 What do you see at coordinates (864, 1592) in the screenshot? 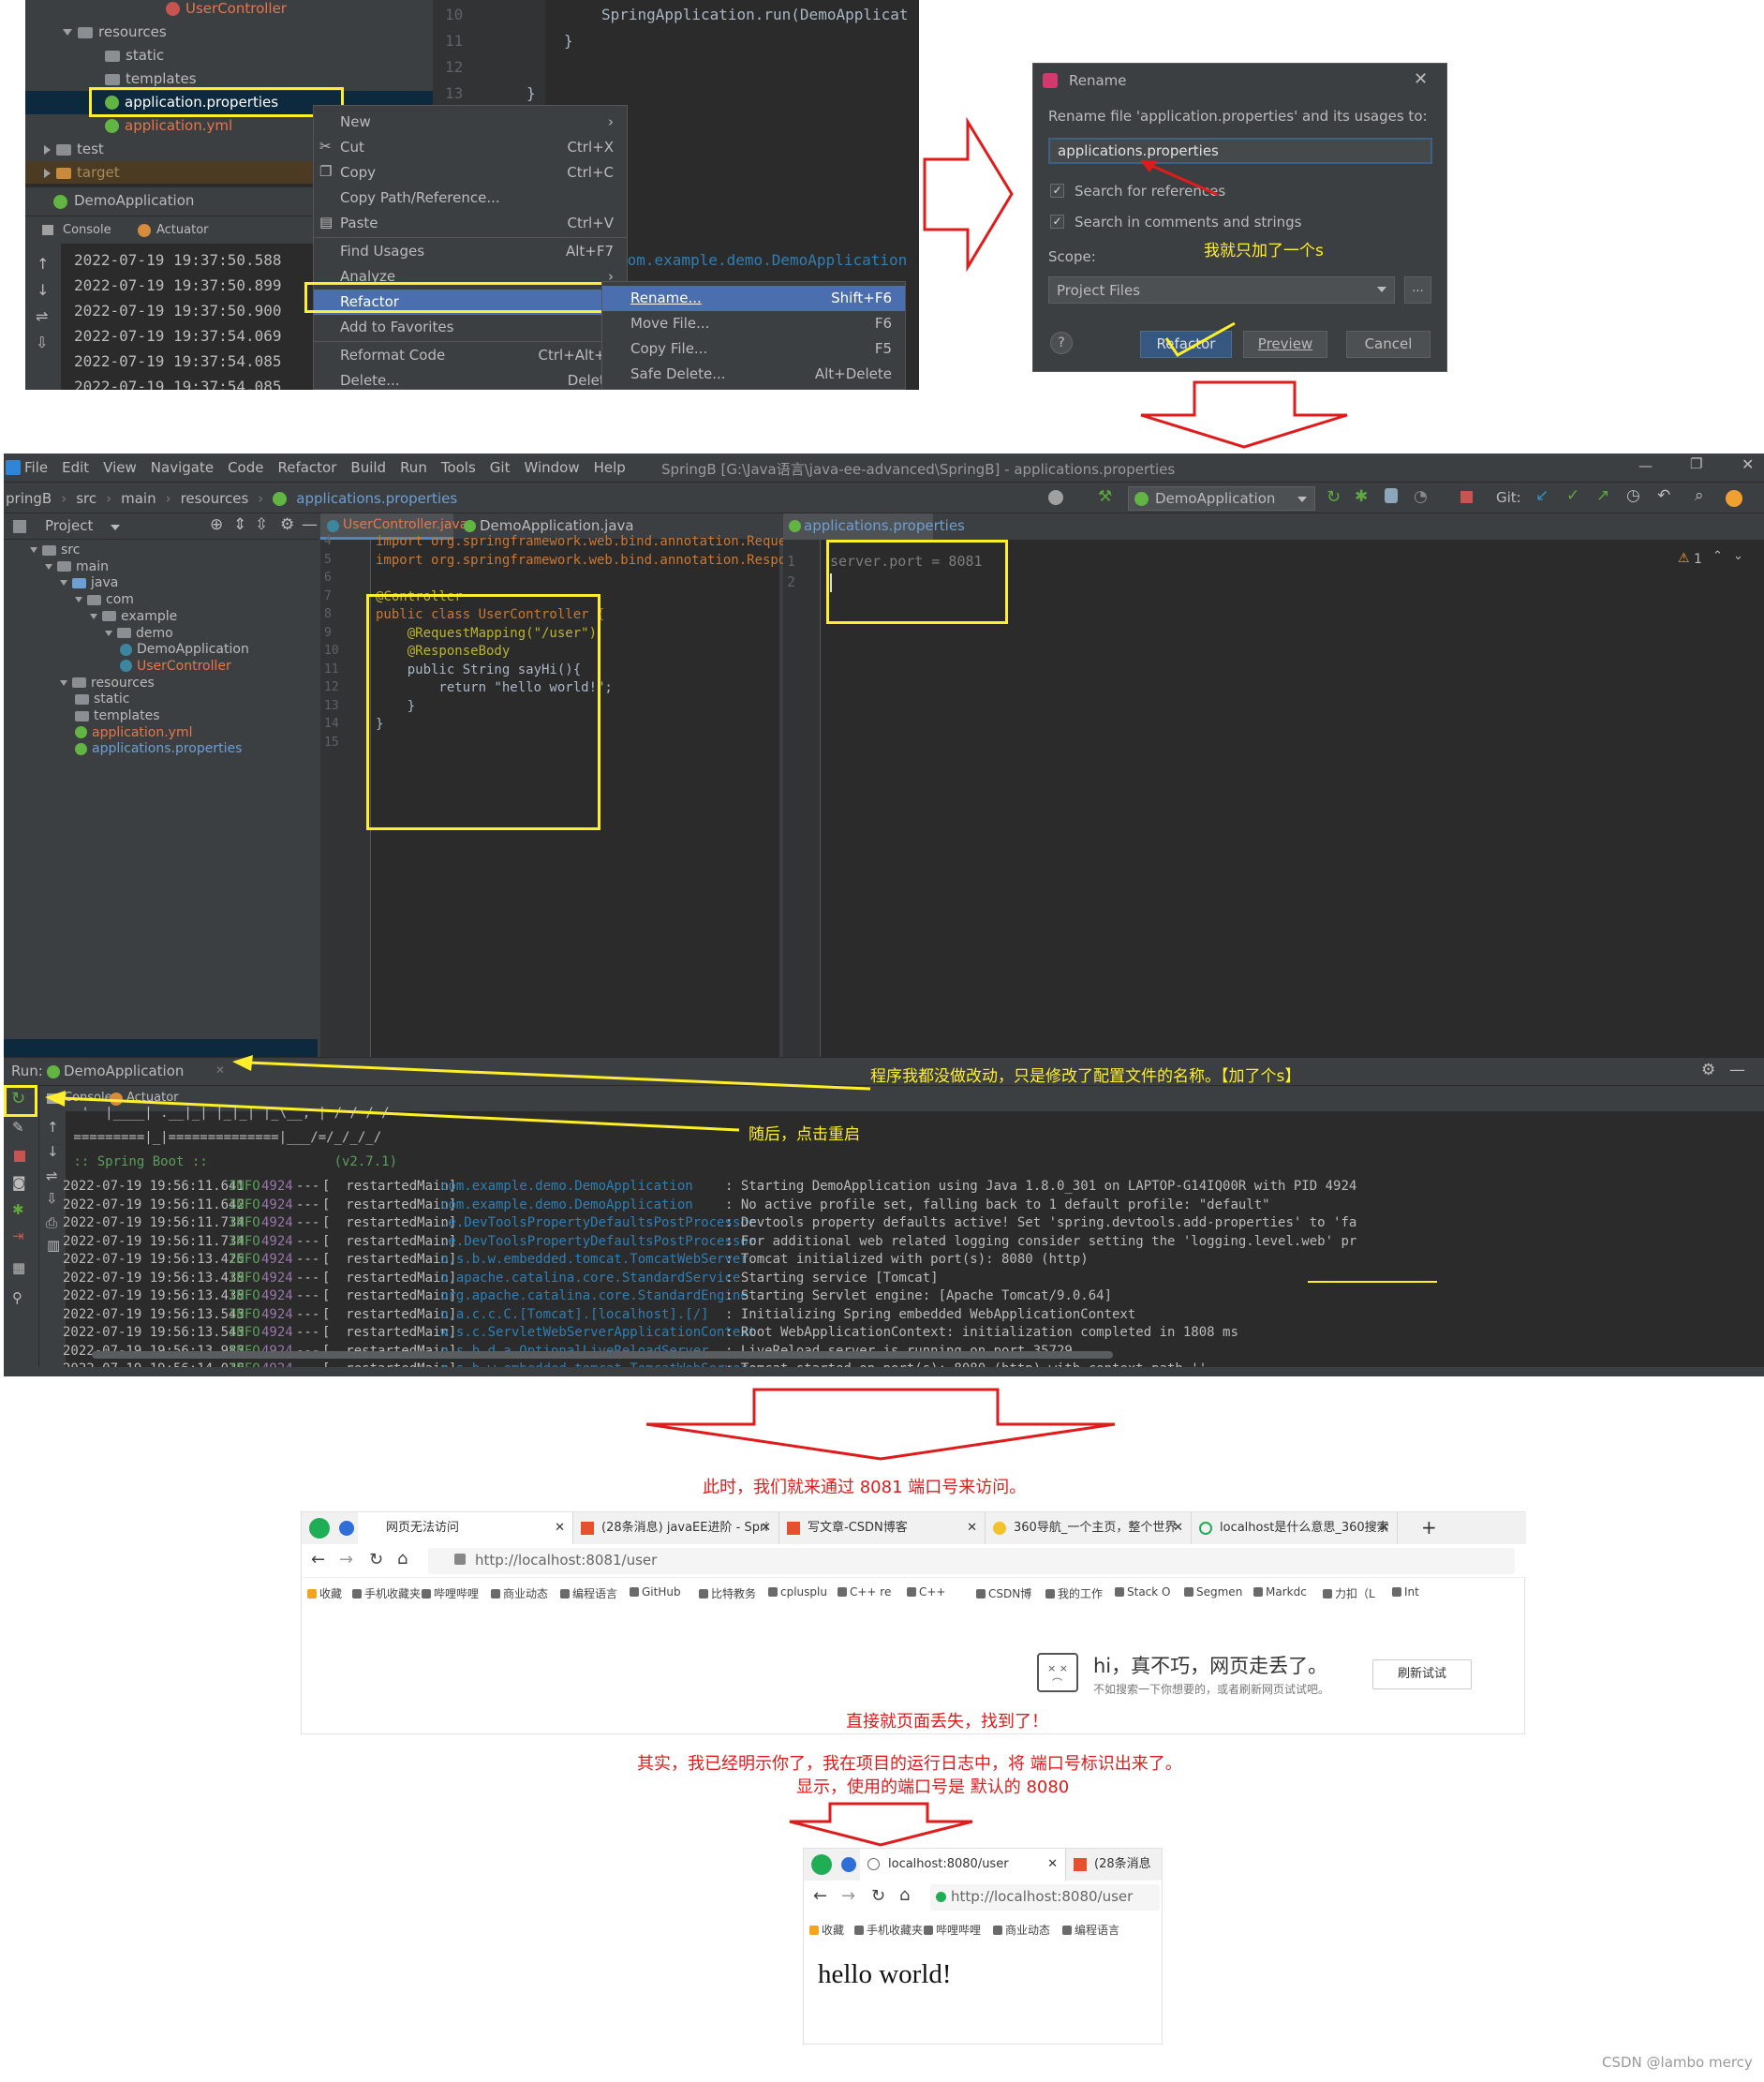
I see `bookmark-item: C++ re` at bounding box center [864, 1592].